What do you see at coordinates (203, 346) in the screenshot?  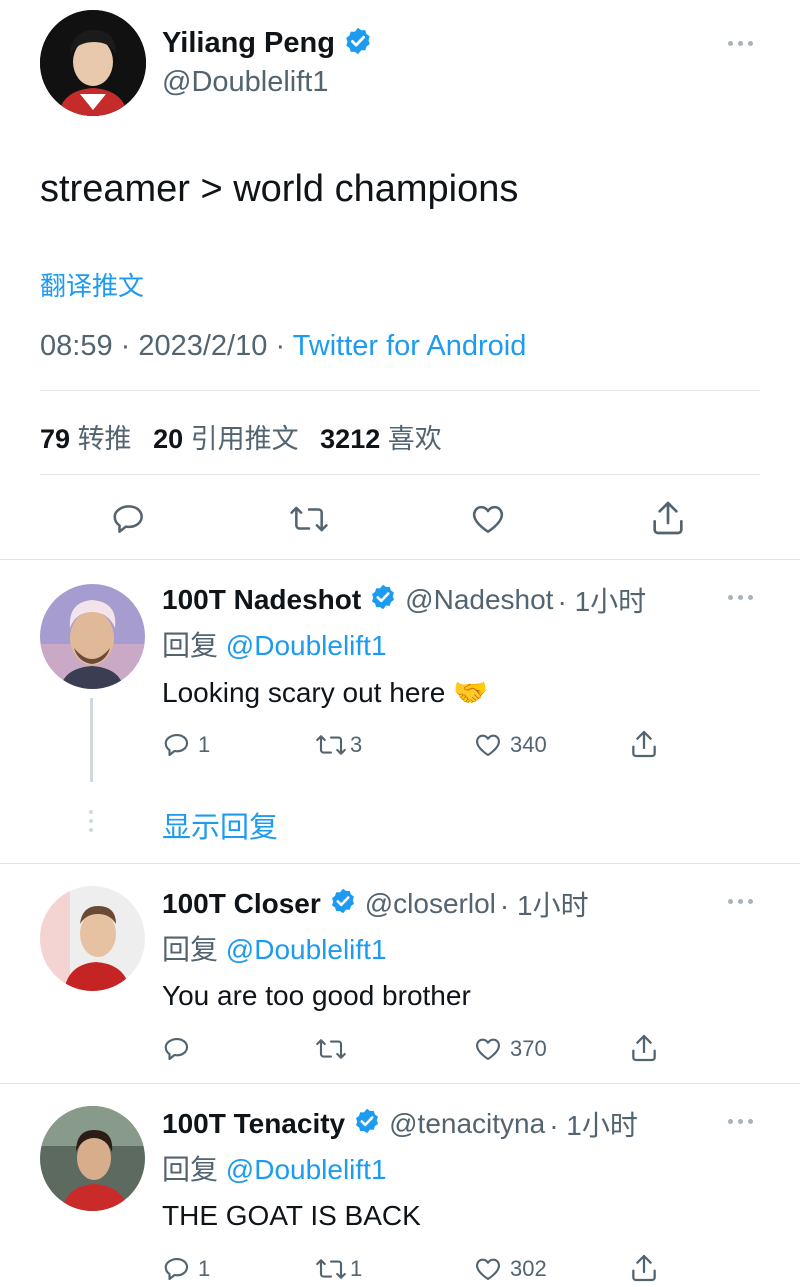 I see `tweet-date: 2023/2/10` at bounding box center [203, 346].